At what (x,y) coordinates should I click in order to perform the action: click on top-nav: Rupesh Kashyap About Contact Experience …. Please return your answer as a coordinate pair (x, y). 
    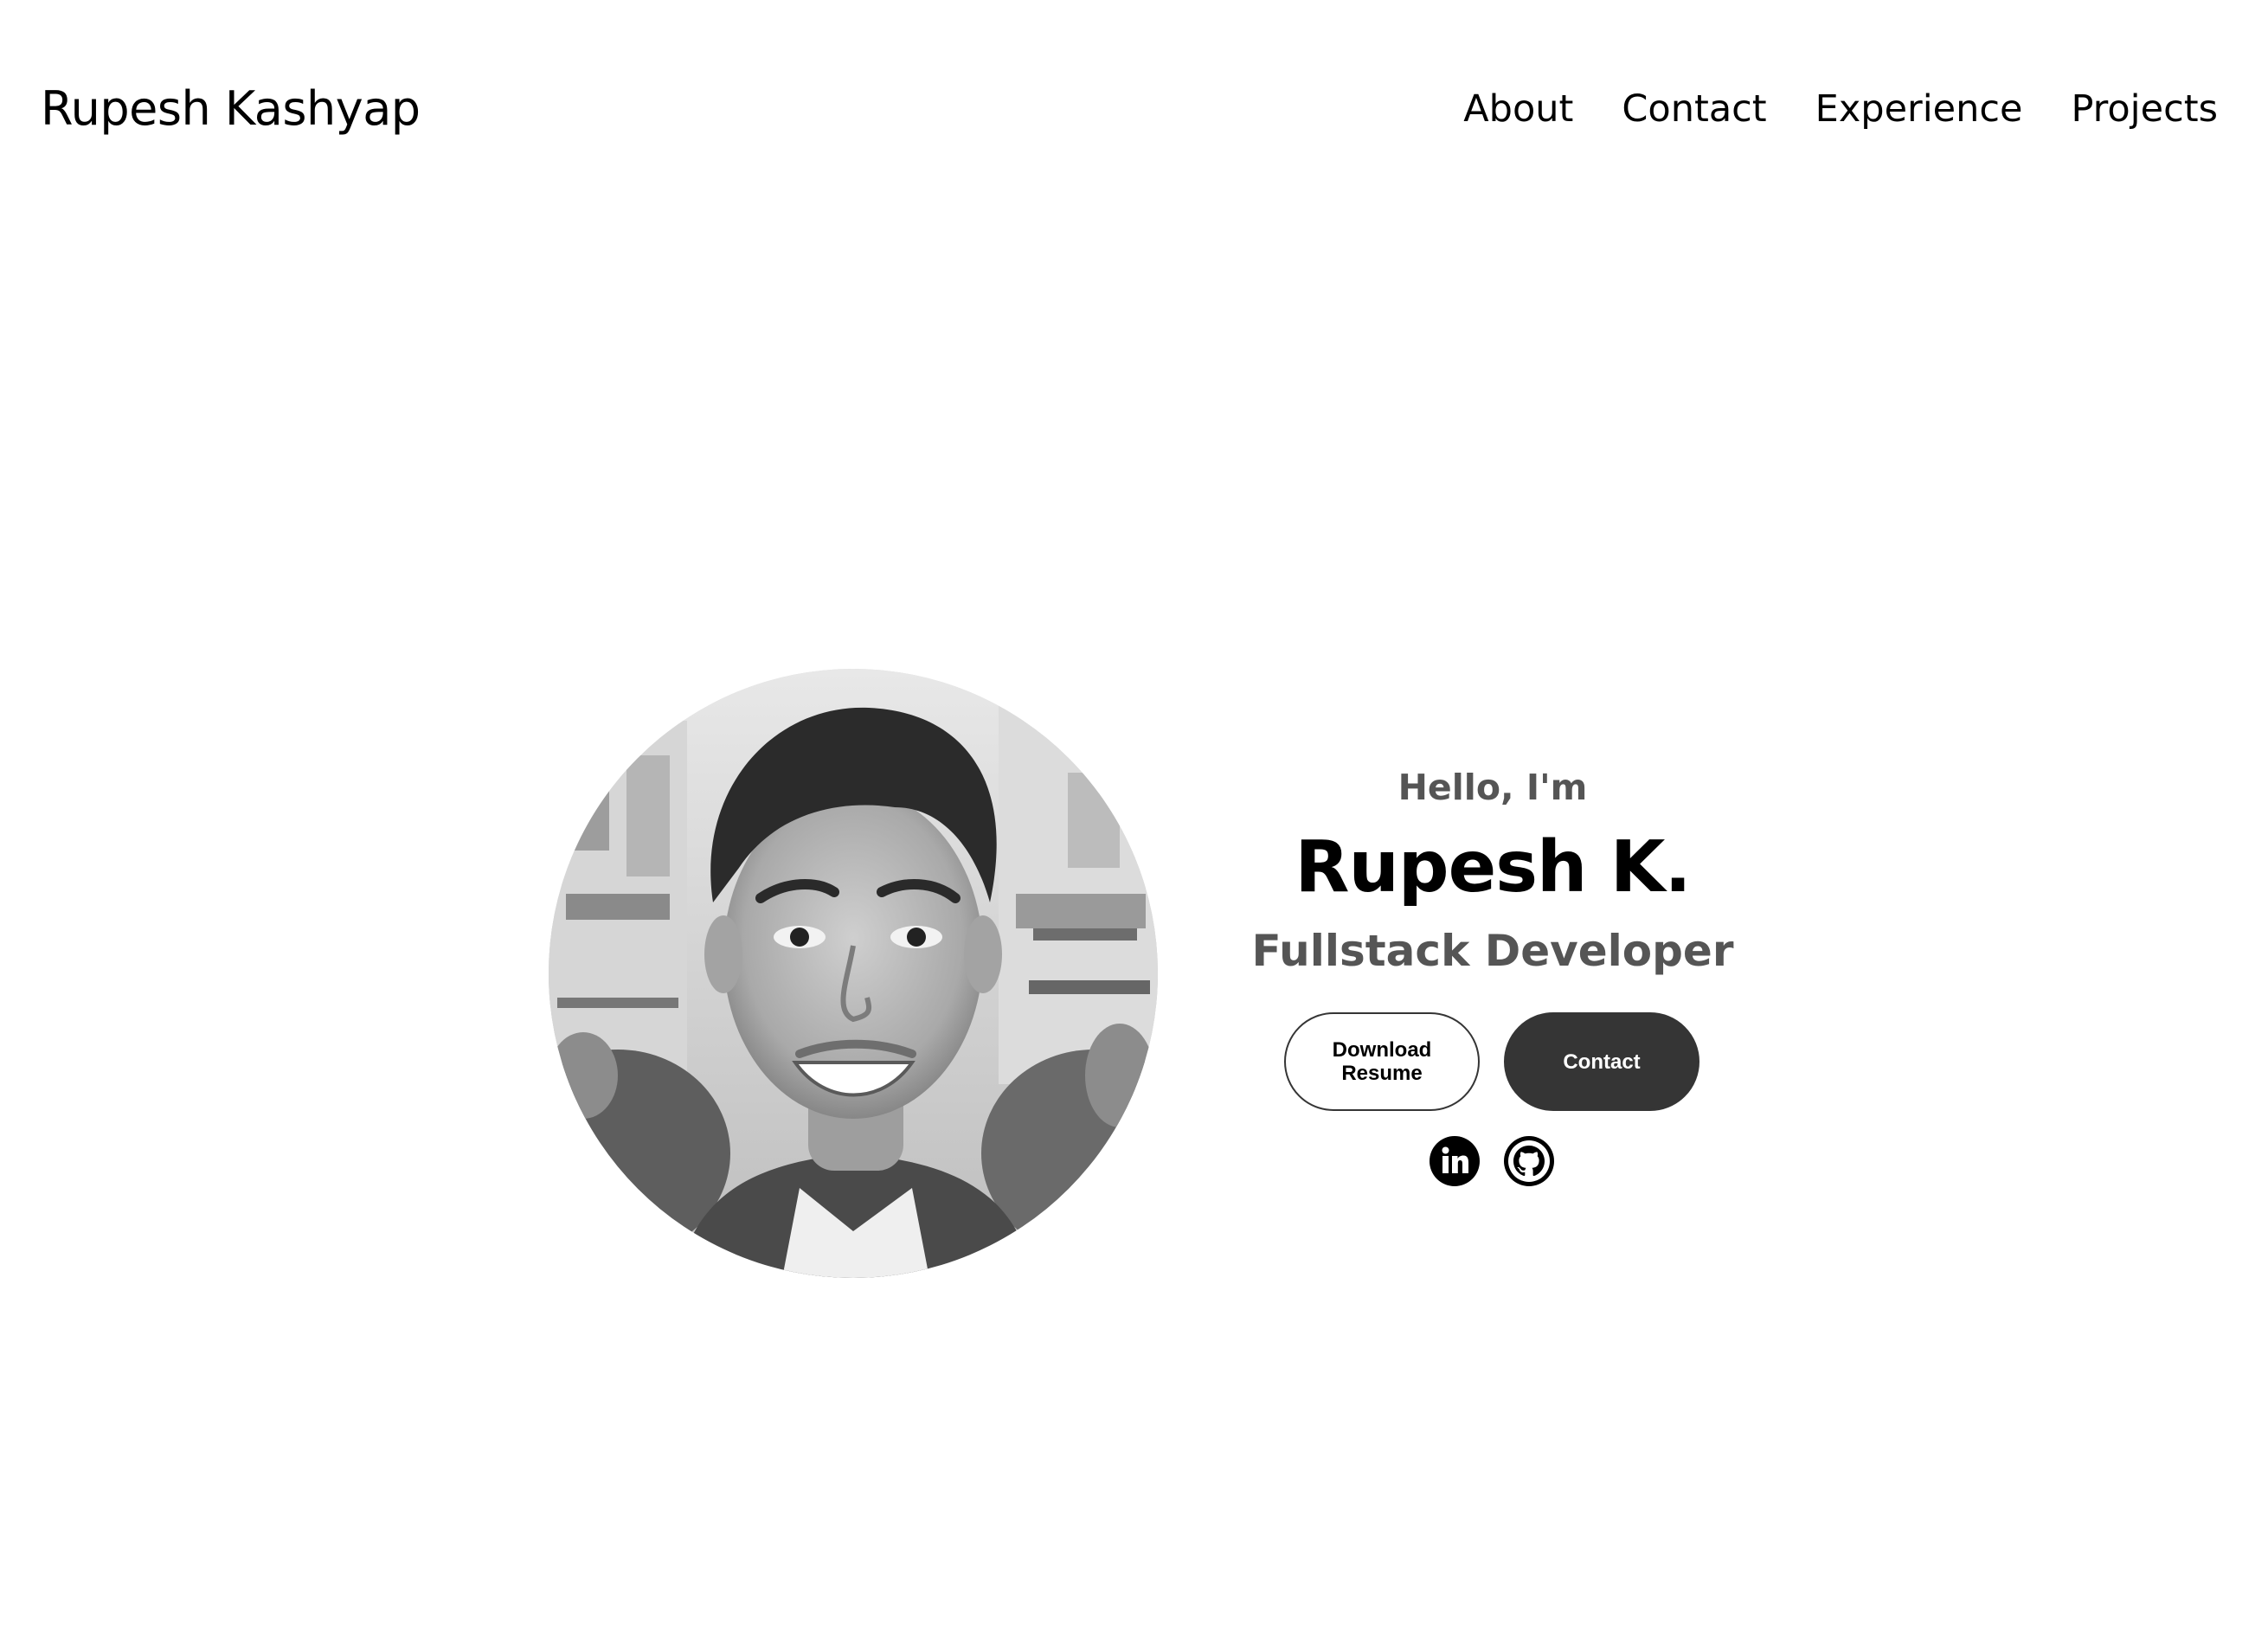
    Looking at the image, I should click on (1134, 112).